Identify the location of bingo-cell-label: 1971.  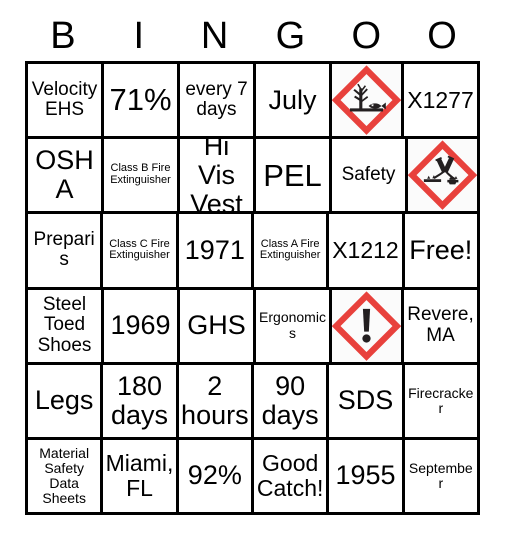
(214, 249).